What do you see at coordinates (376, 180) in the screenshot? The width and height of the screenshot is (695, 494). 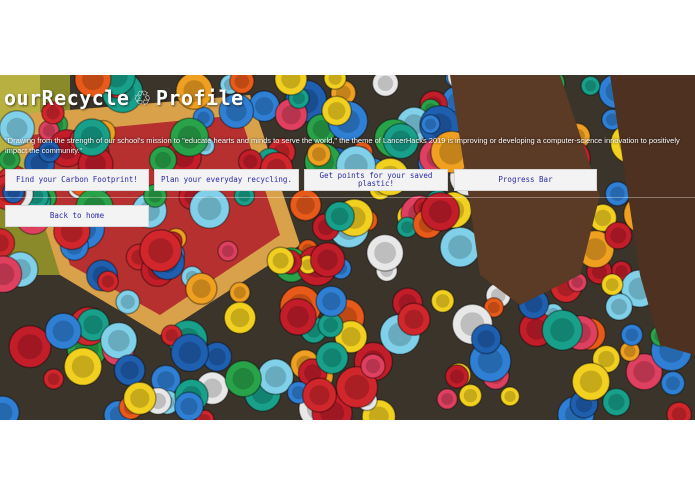 I see `saved-plastic-points-button: Get points for your saved plastic!` at bounding box center [376, 180].